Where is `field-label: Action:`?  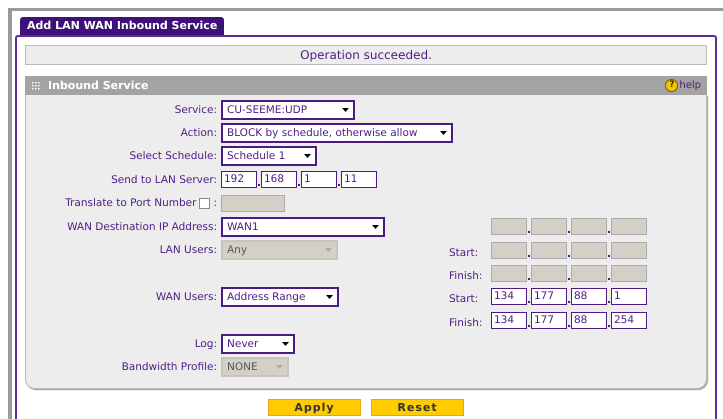
field-label: Action: is located at coordinates (198, 133).